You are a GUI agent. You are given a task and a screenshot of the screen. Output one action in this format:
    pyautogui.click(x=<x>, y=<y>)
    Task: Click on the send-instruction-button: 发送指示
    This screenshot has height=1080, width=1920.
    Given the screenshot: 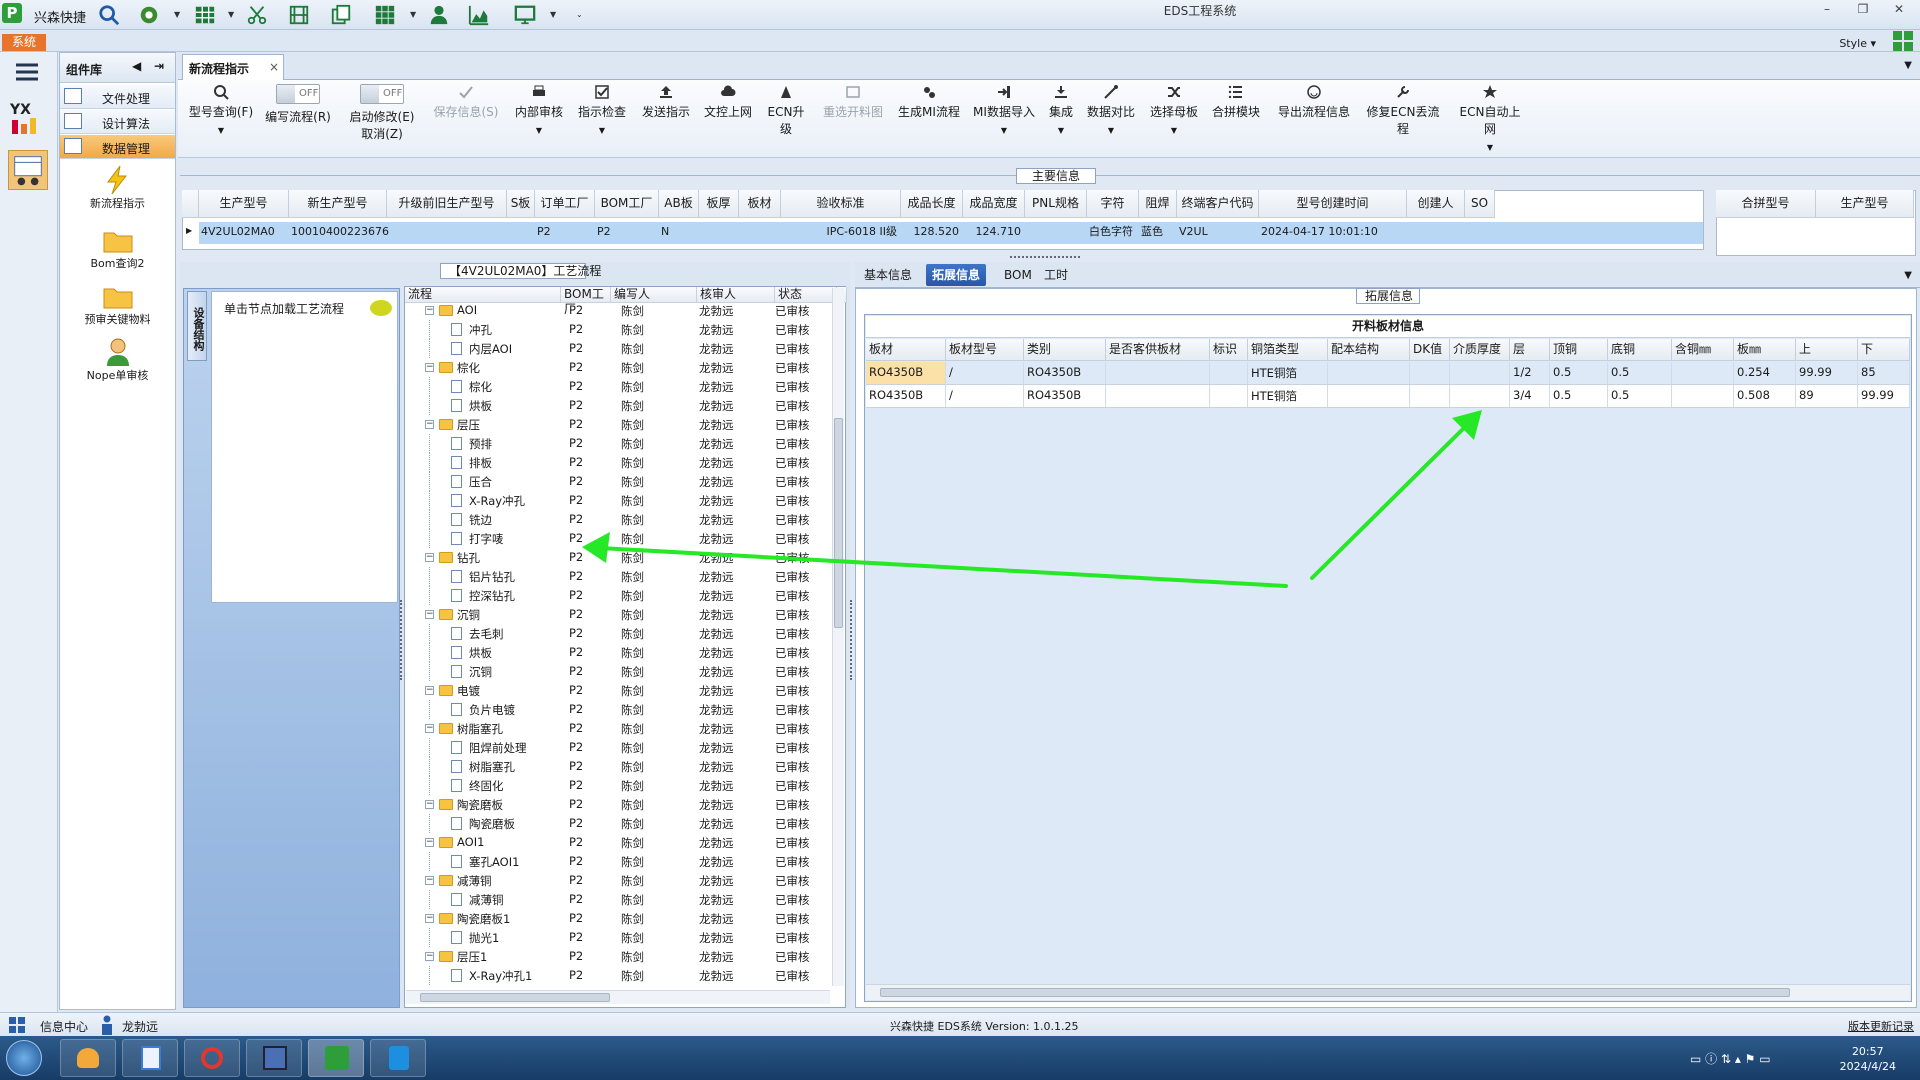 What is the action you would take?
    pyautogui.click(x=666, y=119)
    